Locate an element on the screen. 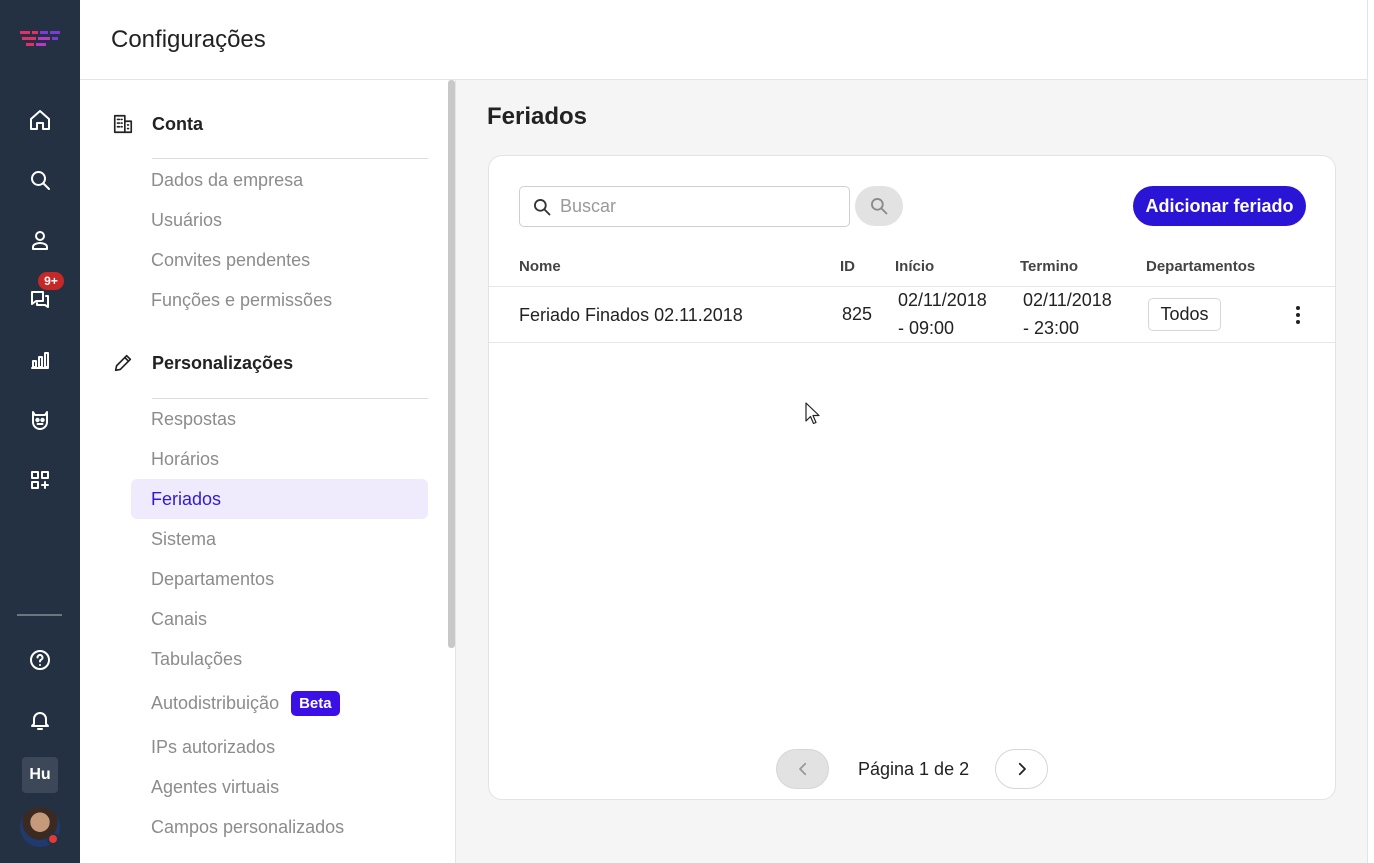  column-header-nome: Nome is located at coordinates (540, 266).